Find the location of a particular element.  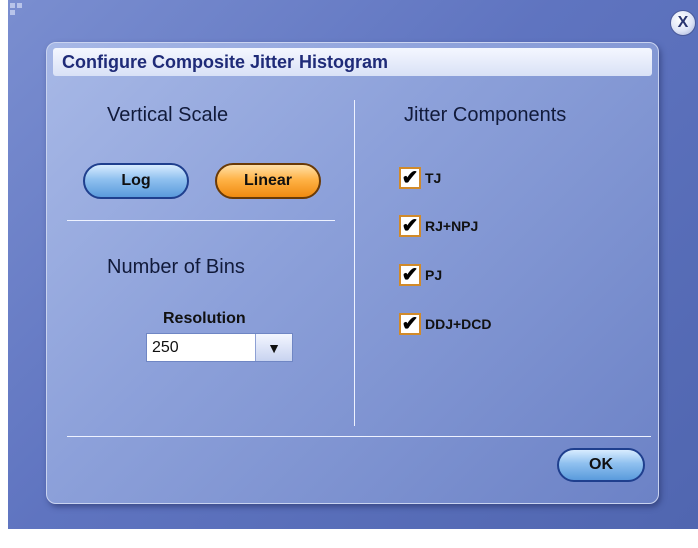

jitter-components-heading: Jitter Components is located at coordinates (485, 115).